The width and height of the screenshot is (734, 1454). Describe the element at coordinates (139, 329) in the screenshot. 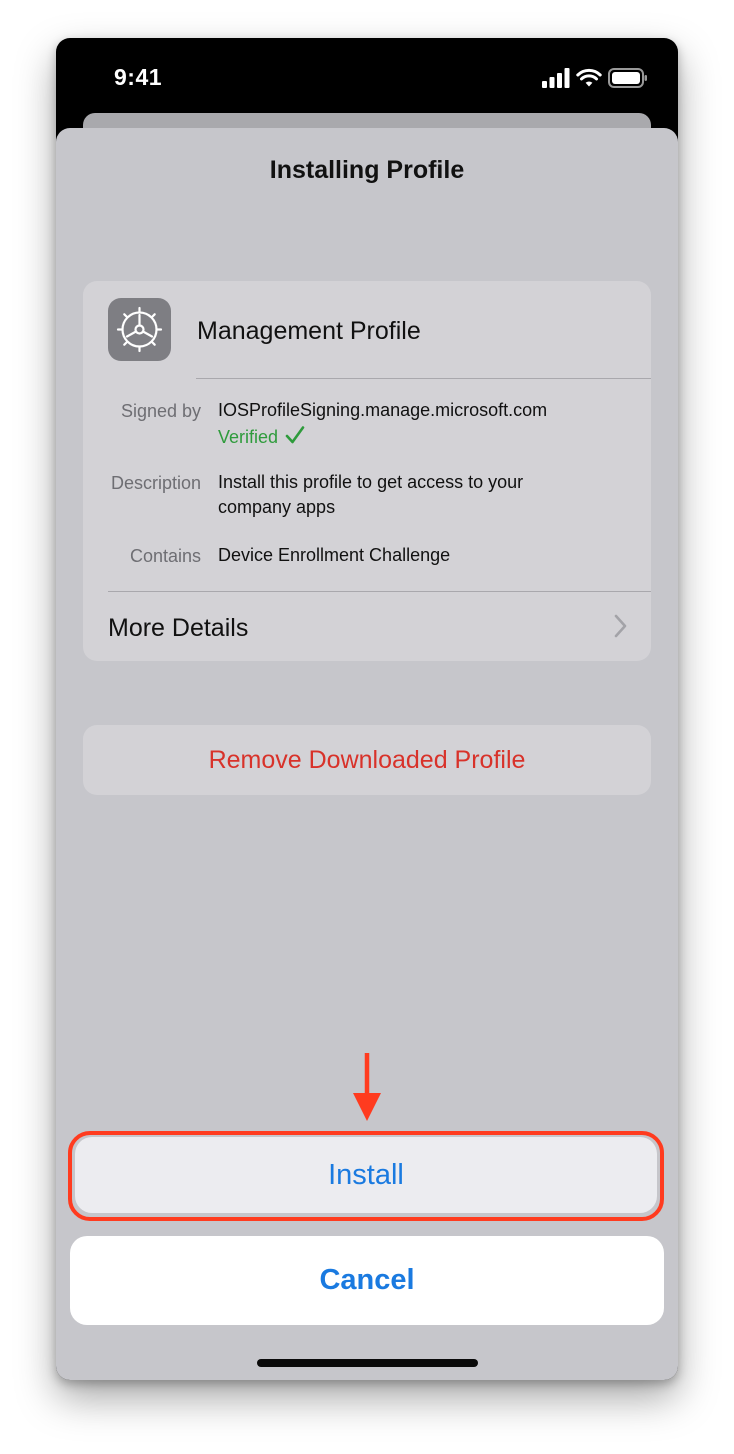

I see `settings-gear-icon` at that location.